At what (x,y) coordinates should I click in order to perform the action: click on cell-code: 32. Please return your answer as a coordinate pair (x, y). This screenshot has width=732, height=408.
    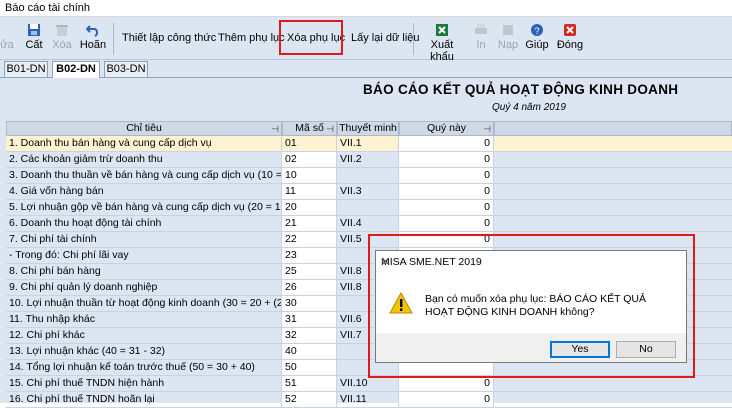
    Looking at the image, I should click on (309, 336).